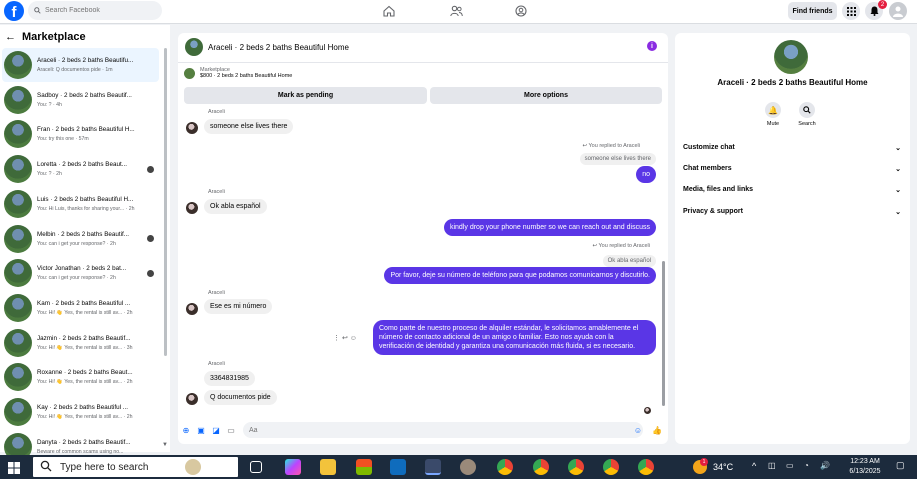  What do you see at coordinates (293, 467) in the screenshot?
I see `copilot-icon` at bounding box center [293, 467].